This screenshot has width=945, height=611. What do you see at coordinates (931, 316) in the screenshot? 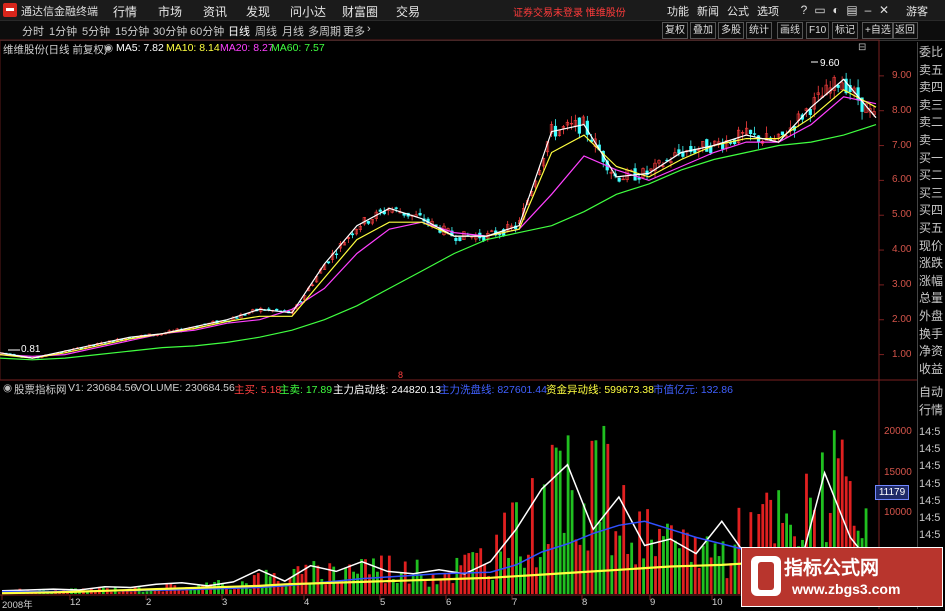
I see `quote-field-label: 外盘` at bounding box center [931, 316].